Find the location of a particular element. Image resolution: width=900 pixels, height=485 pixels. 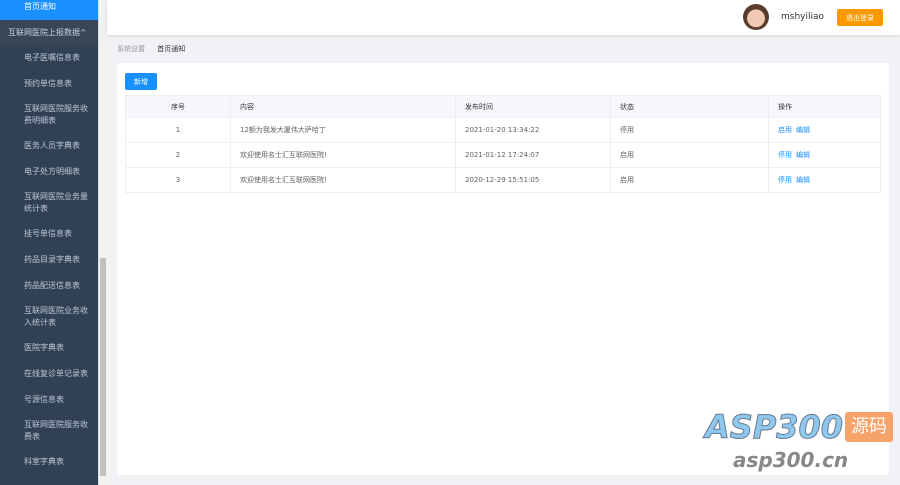

breadcrumb-current: 首页通知 is located at coordinates (171, 49).